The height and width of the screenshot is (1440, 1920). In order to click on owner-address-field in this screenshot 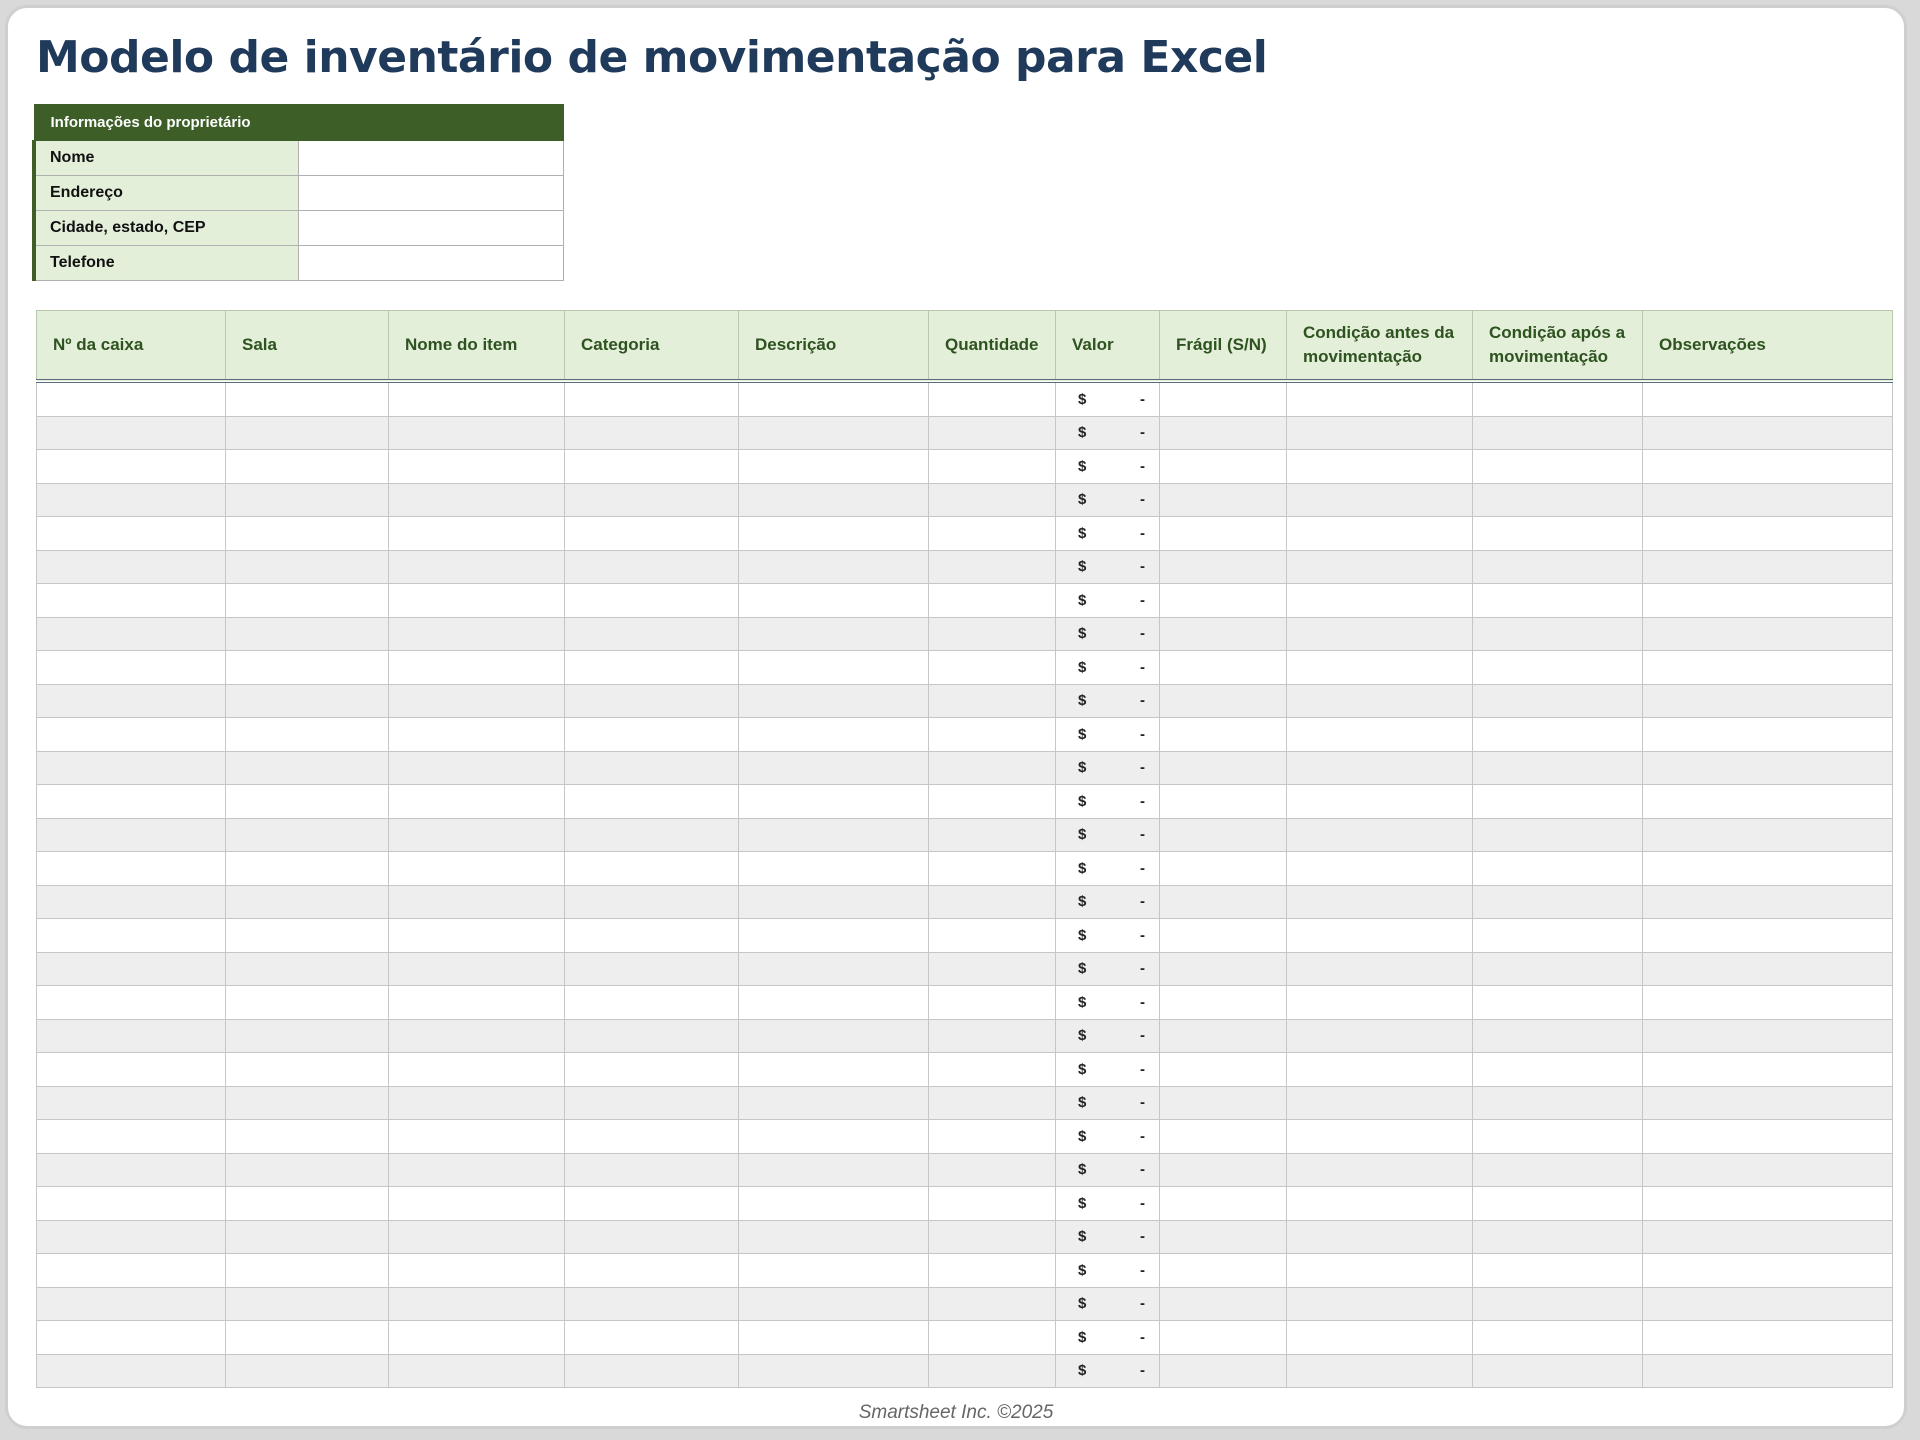, I will do `click(431, 193)`.